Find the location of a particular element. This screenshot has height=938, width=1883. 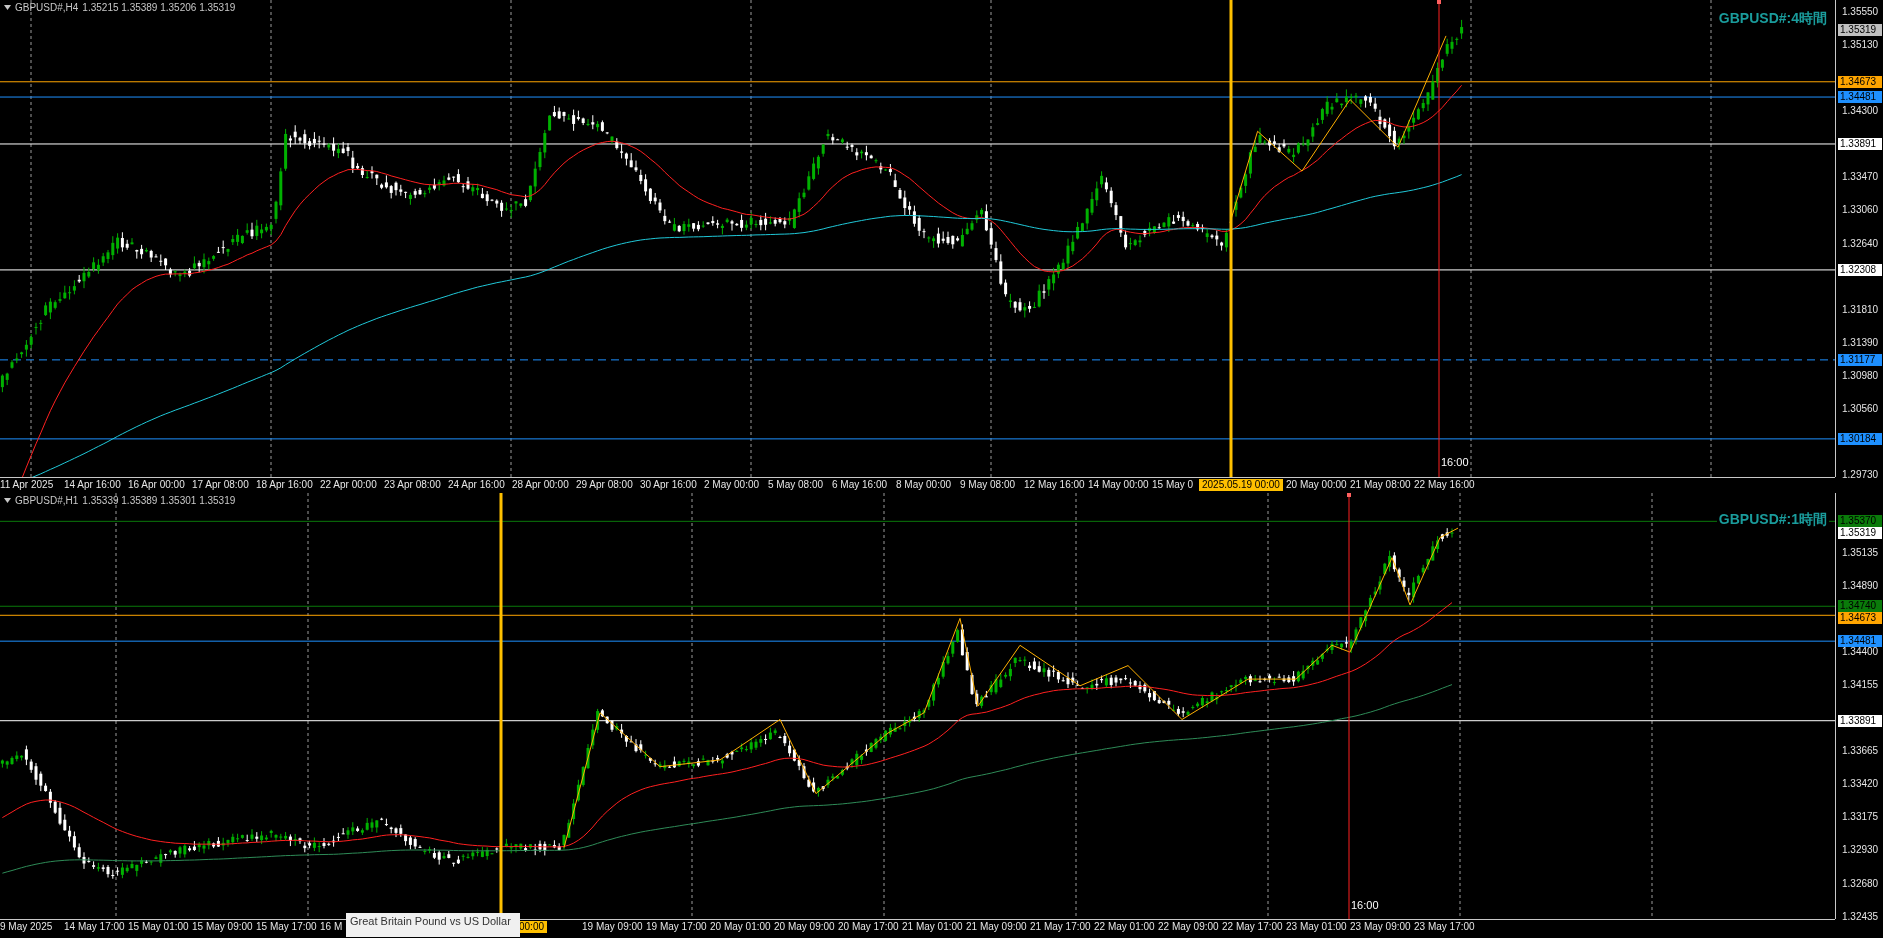

time-tick-label: 9 May 08:00 is located at coordinates (988, 485).